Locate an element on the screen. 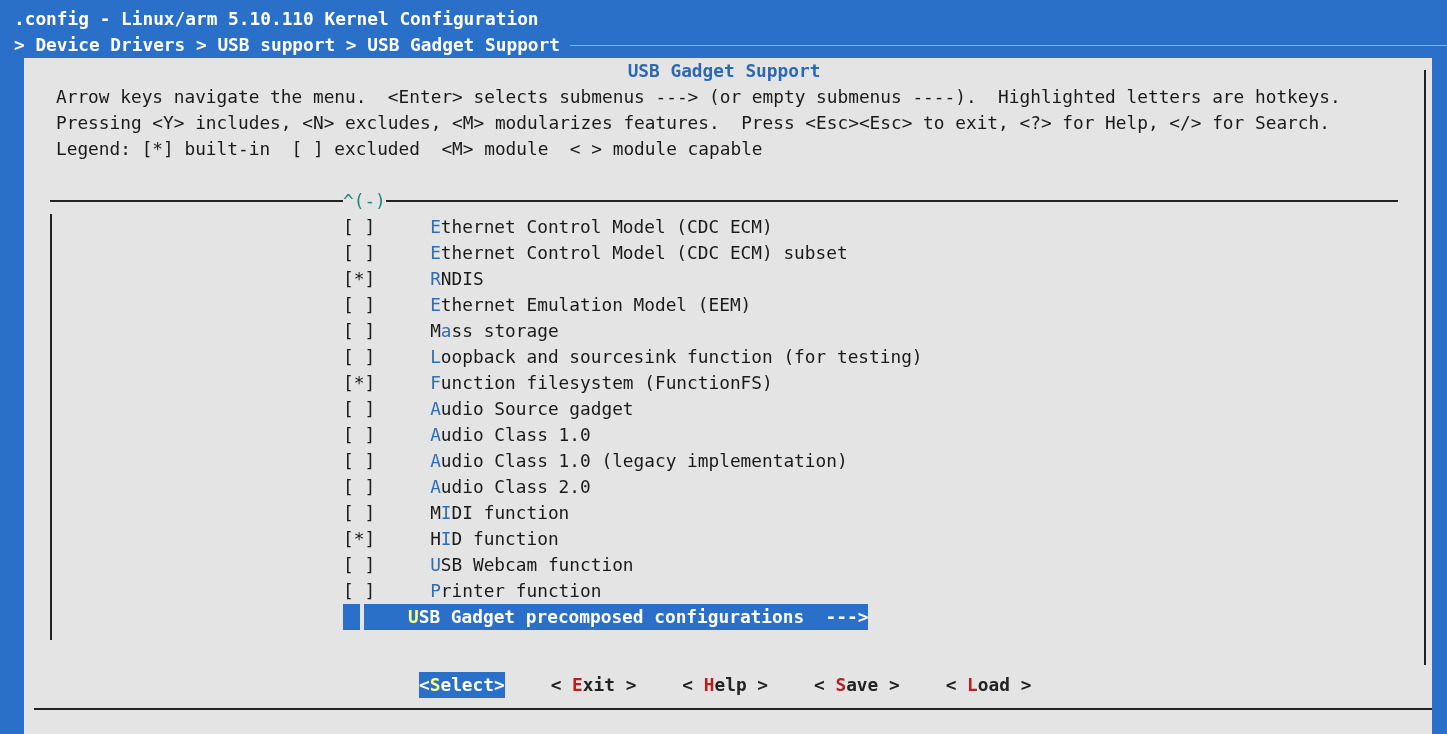 This screenshot has height=734, width=1447. scroll-indicator: ^(-) is located at coordinates (364, 201).